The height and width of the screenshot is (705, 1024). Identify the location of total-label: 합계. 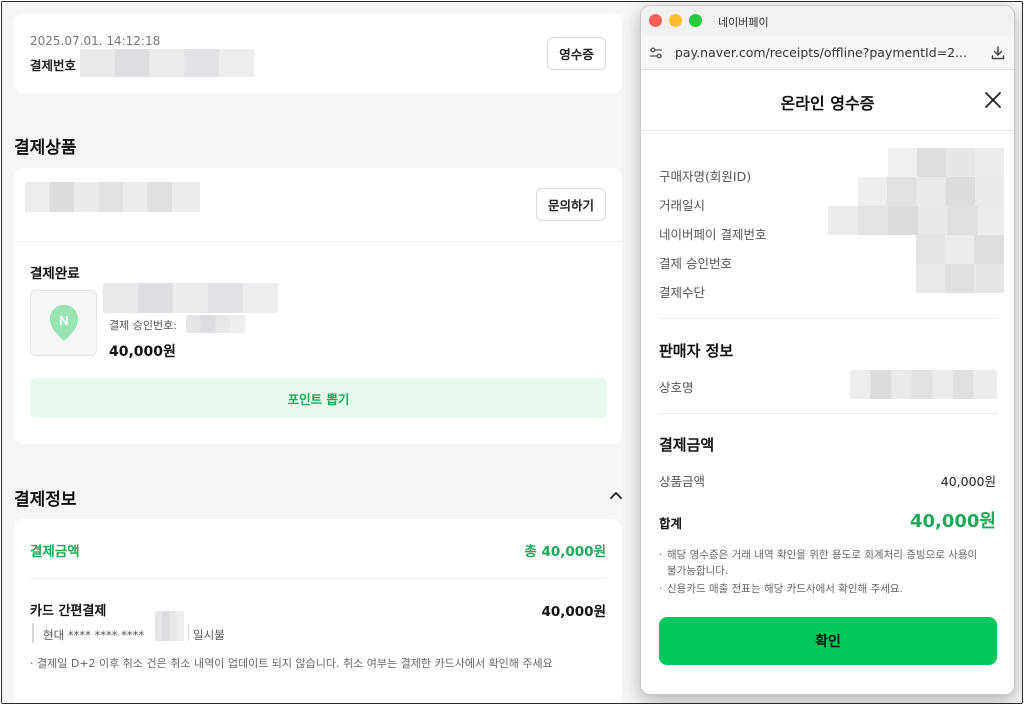
(671, 523).